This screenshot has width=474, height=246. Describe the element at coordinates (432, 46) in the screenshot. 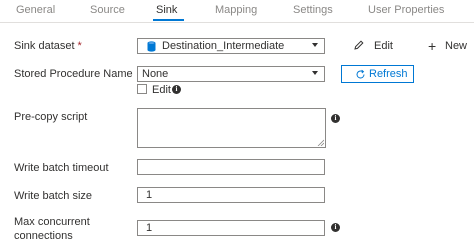

I see `plus-icon: +` at that location.